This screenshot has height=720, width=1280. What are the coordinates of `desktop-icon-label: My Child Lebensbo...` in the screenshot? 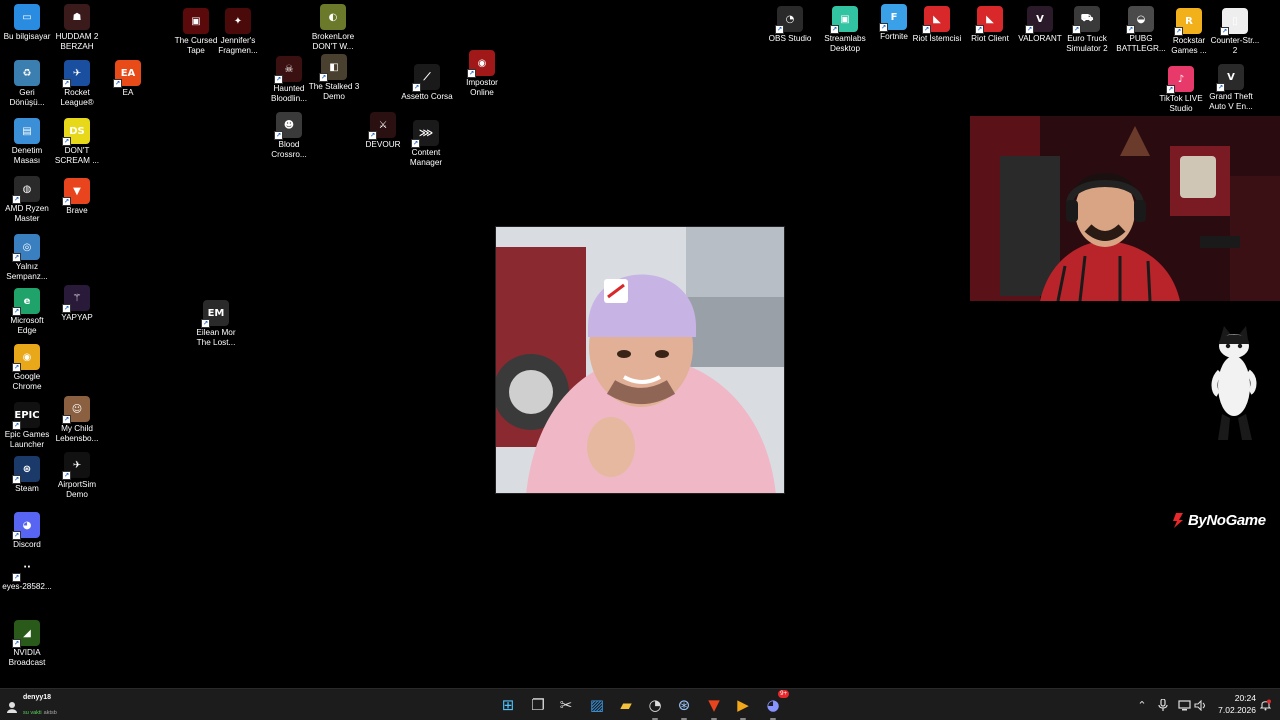 It's located at (77, 433).